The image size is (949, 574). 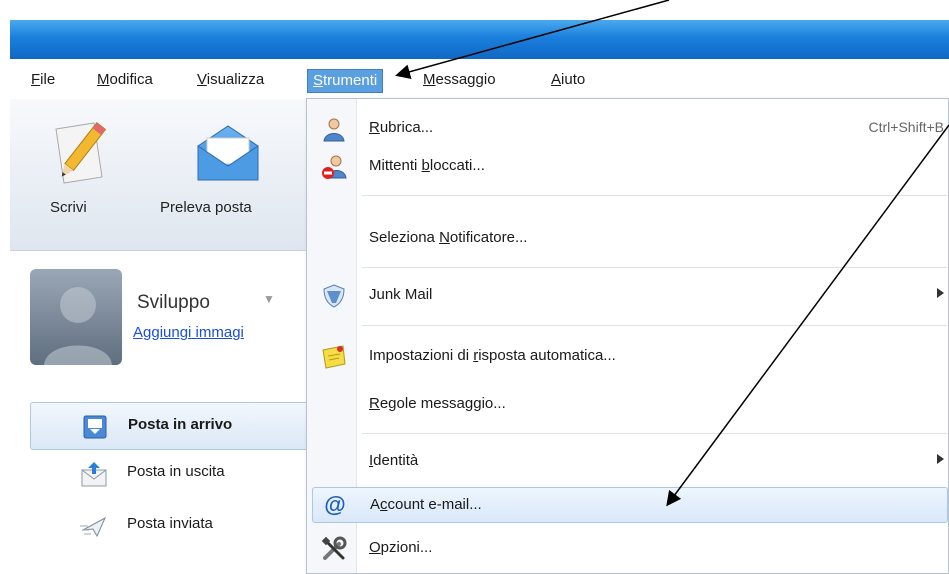 I want to click on junk-shield-icon, so click(x=334, y=296).